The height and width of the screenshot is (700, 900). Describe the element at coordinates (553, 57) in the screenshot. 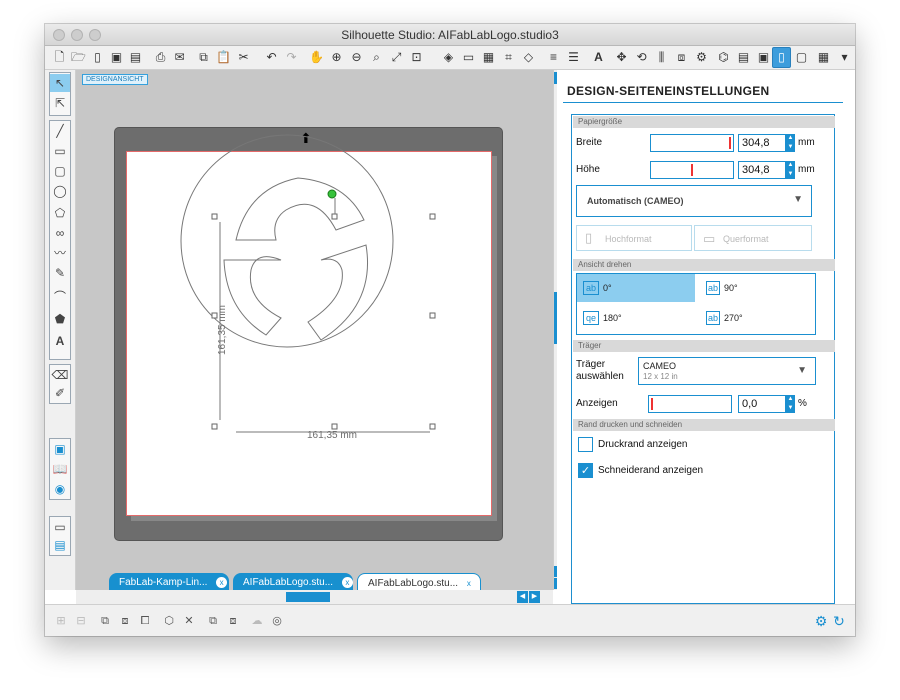

I see `line-color-icon: ≡` at that location.